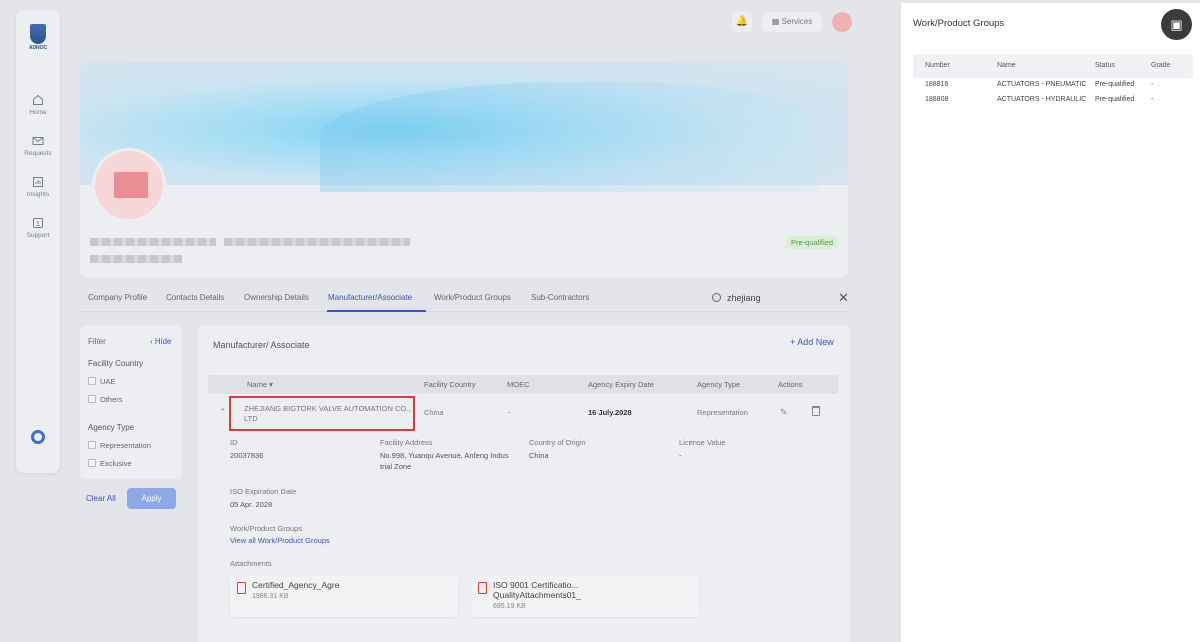  Describe the element at coordinates (116, 463) in the screenshot. I see `filter-option-label: Exclusive` at that location.